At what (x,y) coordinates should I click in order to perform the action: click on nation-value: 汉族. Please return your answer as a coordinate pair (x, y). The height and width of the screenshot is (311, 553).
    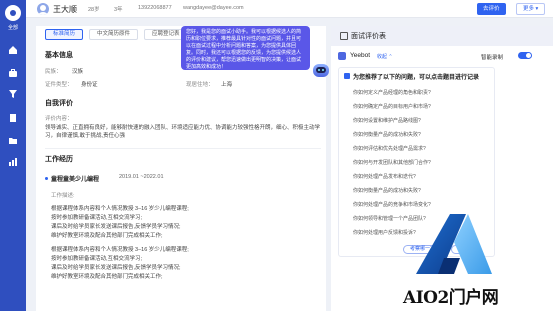
    Looking at the image, I should click on (78, 72).